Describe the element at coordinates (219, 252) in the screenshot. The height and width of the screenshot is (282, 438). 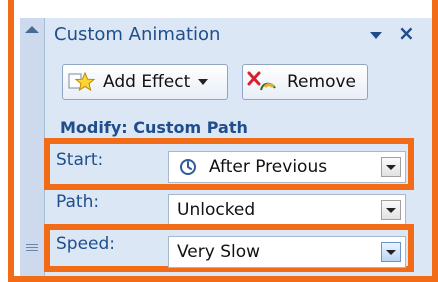
I see `speed-value: Very Slow` at that location.